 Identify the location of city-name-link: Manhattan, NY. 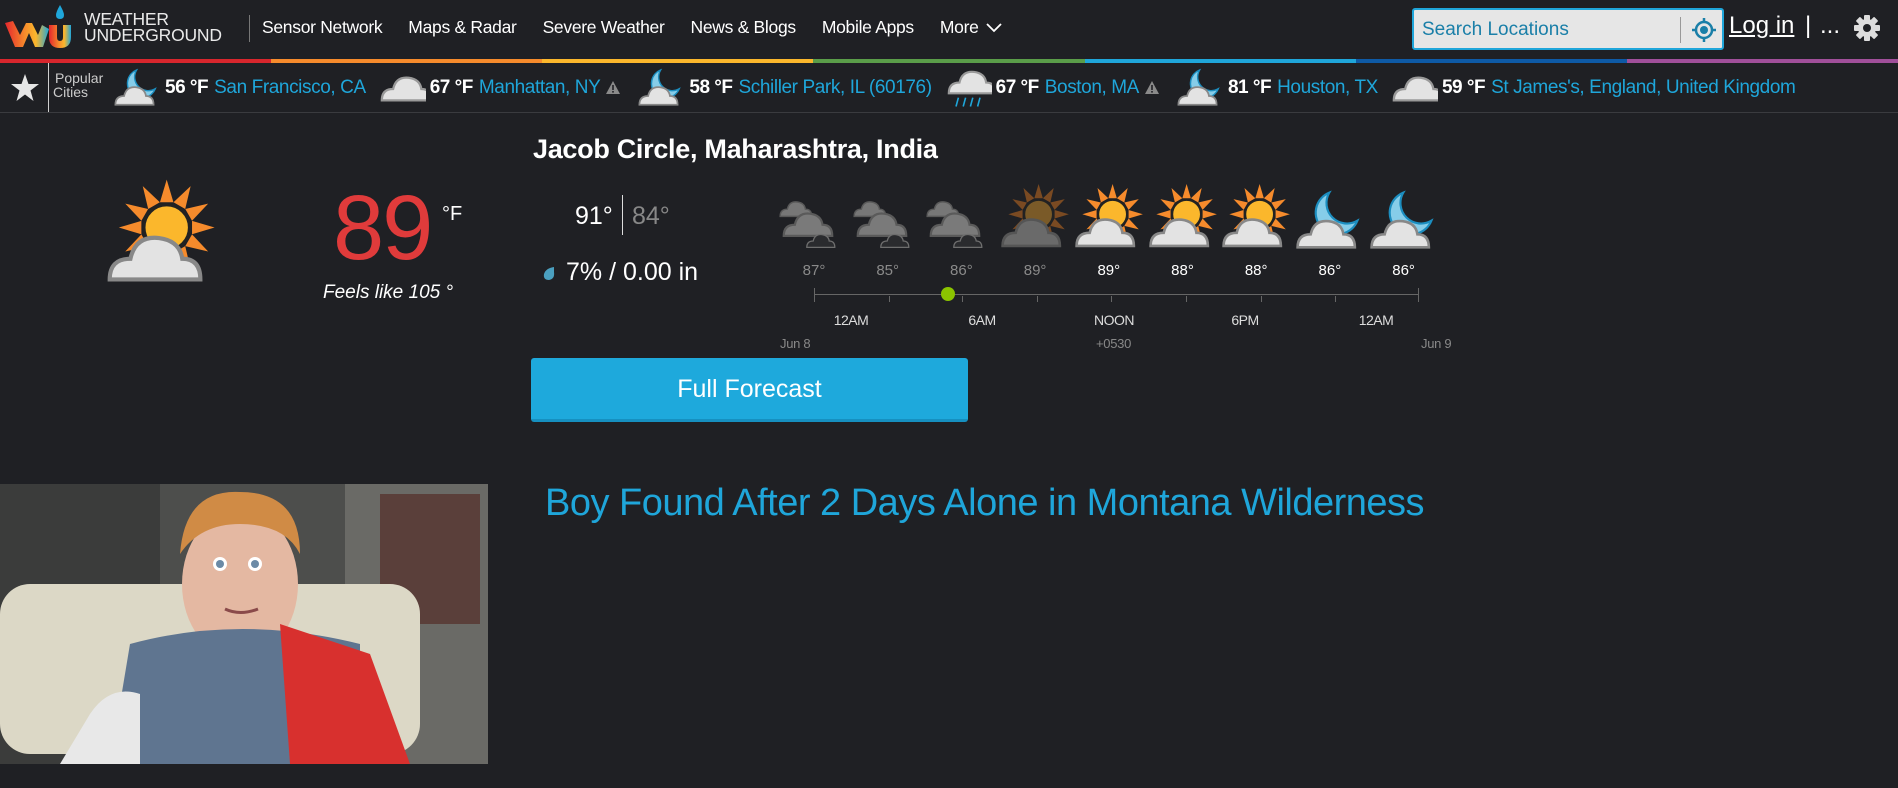
(540, 88).